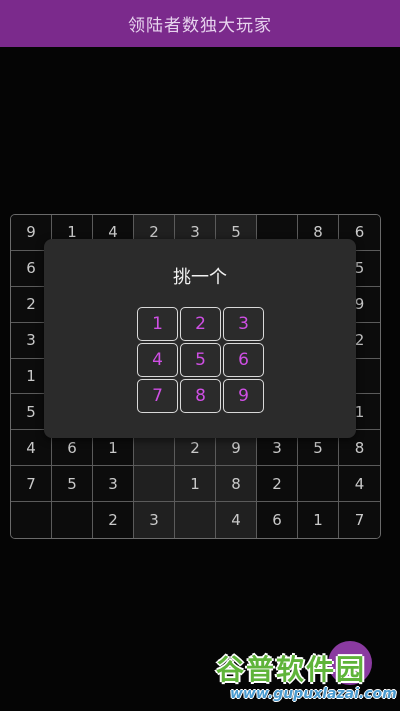  I want to click on number-option-button: 8, so click(200, 396).